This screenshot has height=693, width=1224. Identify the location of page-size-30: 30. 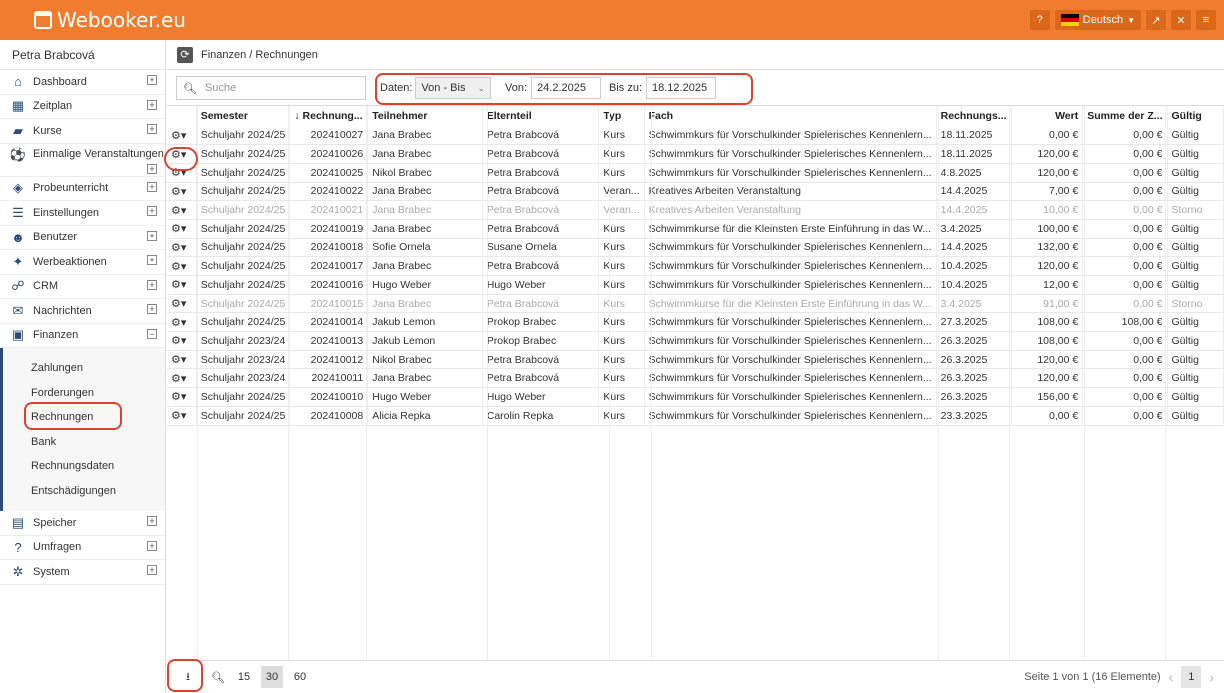
(272, 677).